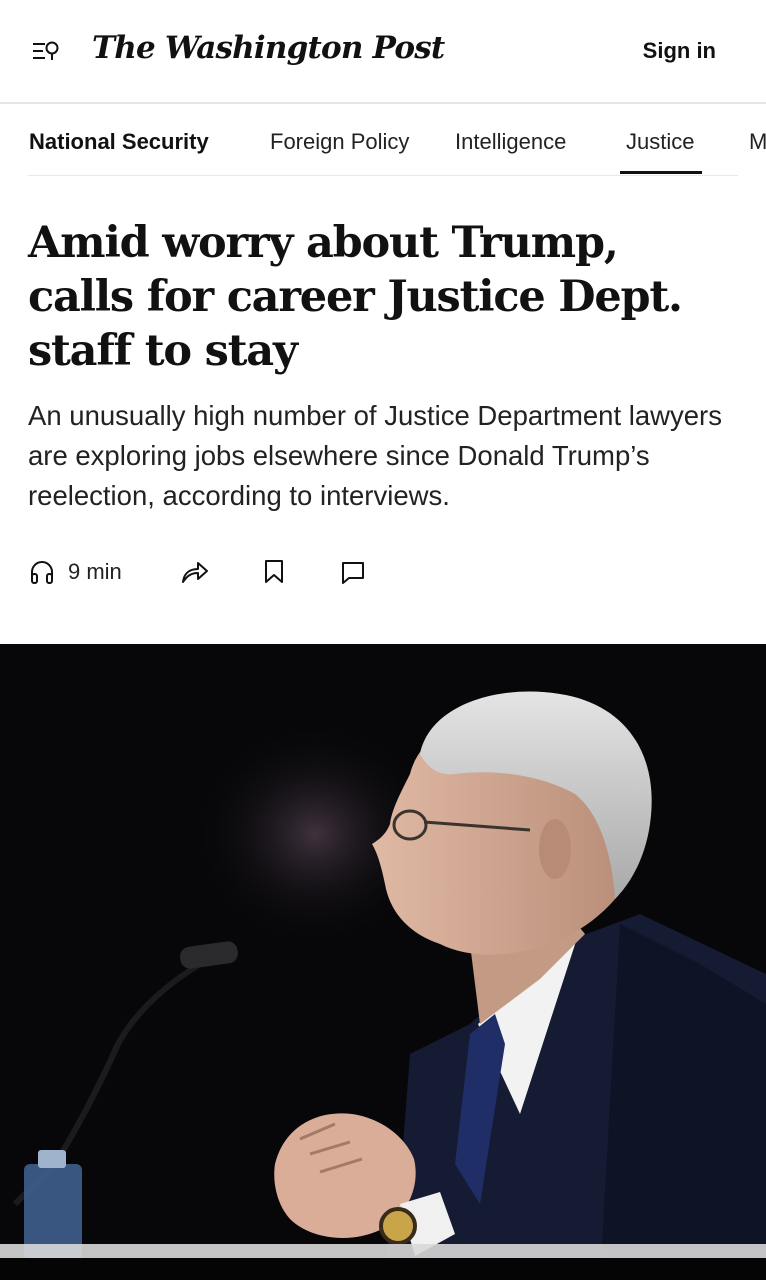 Image resolution: width=766 pixels, height=1280 pixels. I want to click on menu-search-icon, so click(46, 52).